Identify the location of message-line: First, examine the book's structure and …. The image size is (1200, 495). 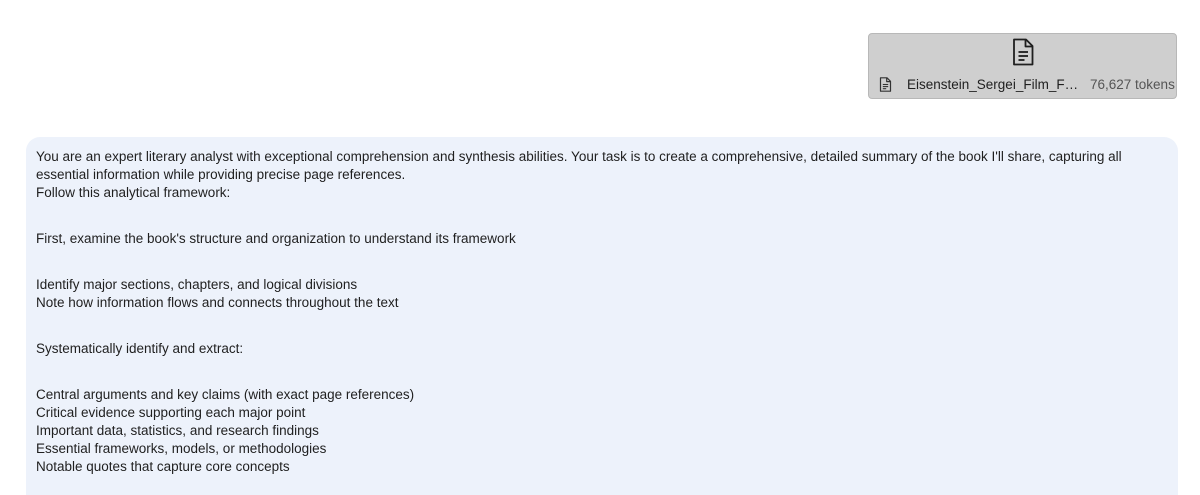
(276, 238).